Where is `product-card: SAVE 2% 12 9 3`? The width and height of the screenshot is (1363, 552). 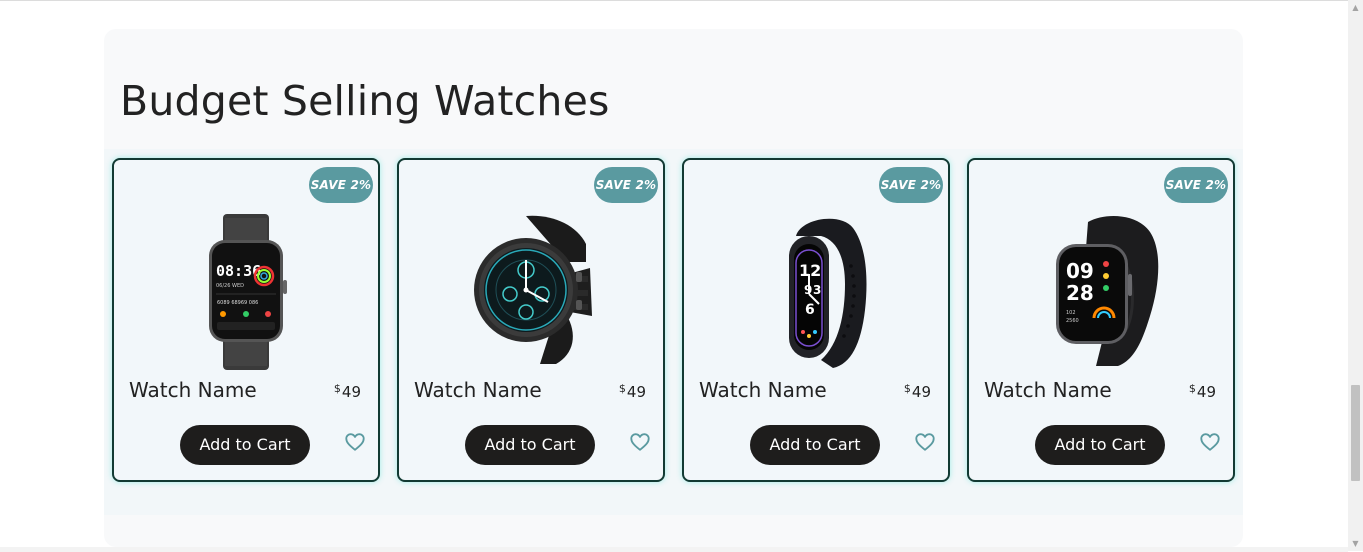
product-card: SAVE 2% 12 9 3 is located at coordinates (816, 320).